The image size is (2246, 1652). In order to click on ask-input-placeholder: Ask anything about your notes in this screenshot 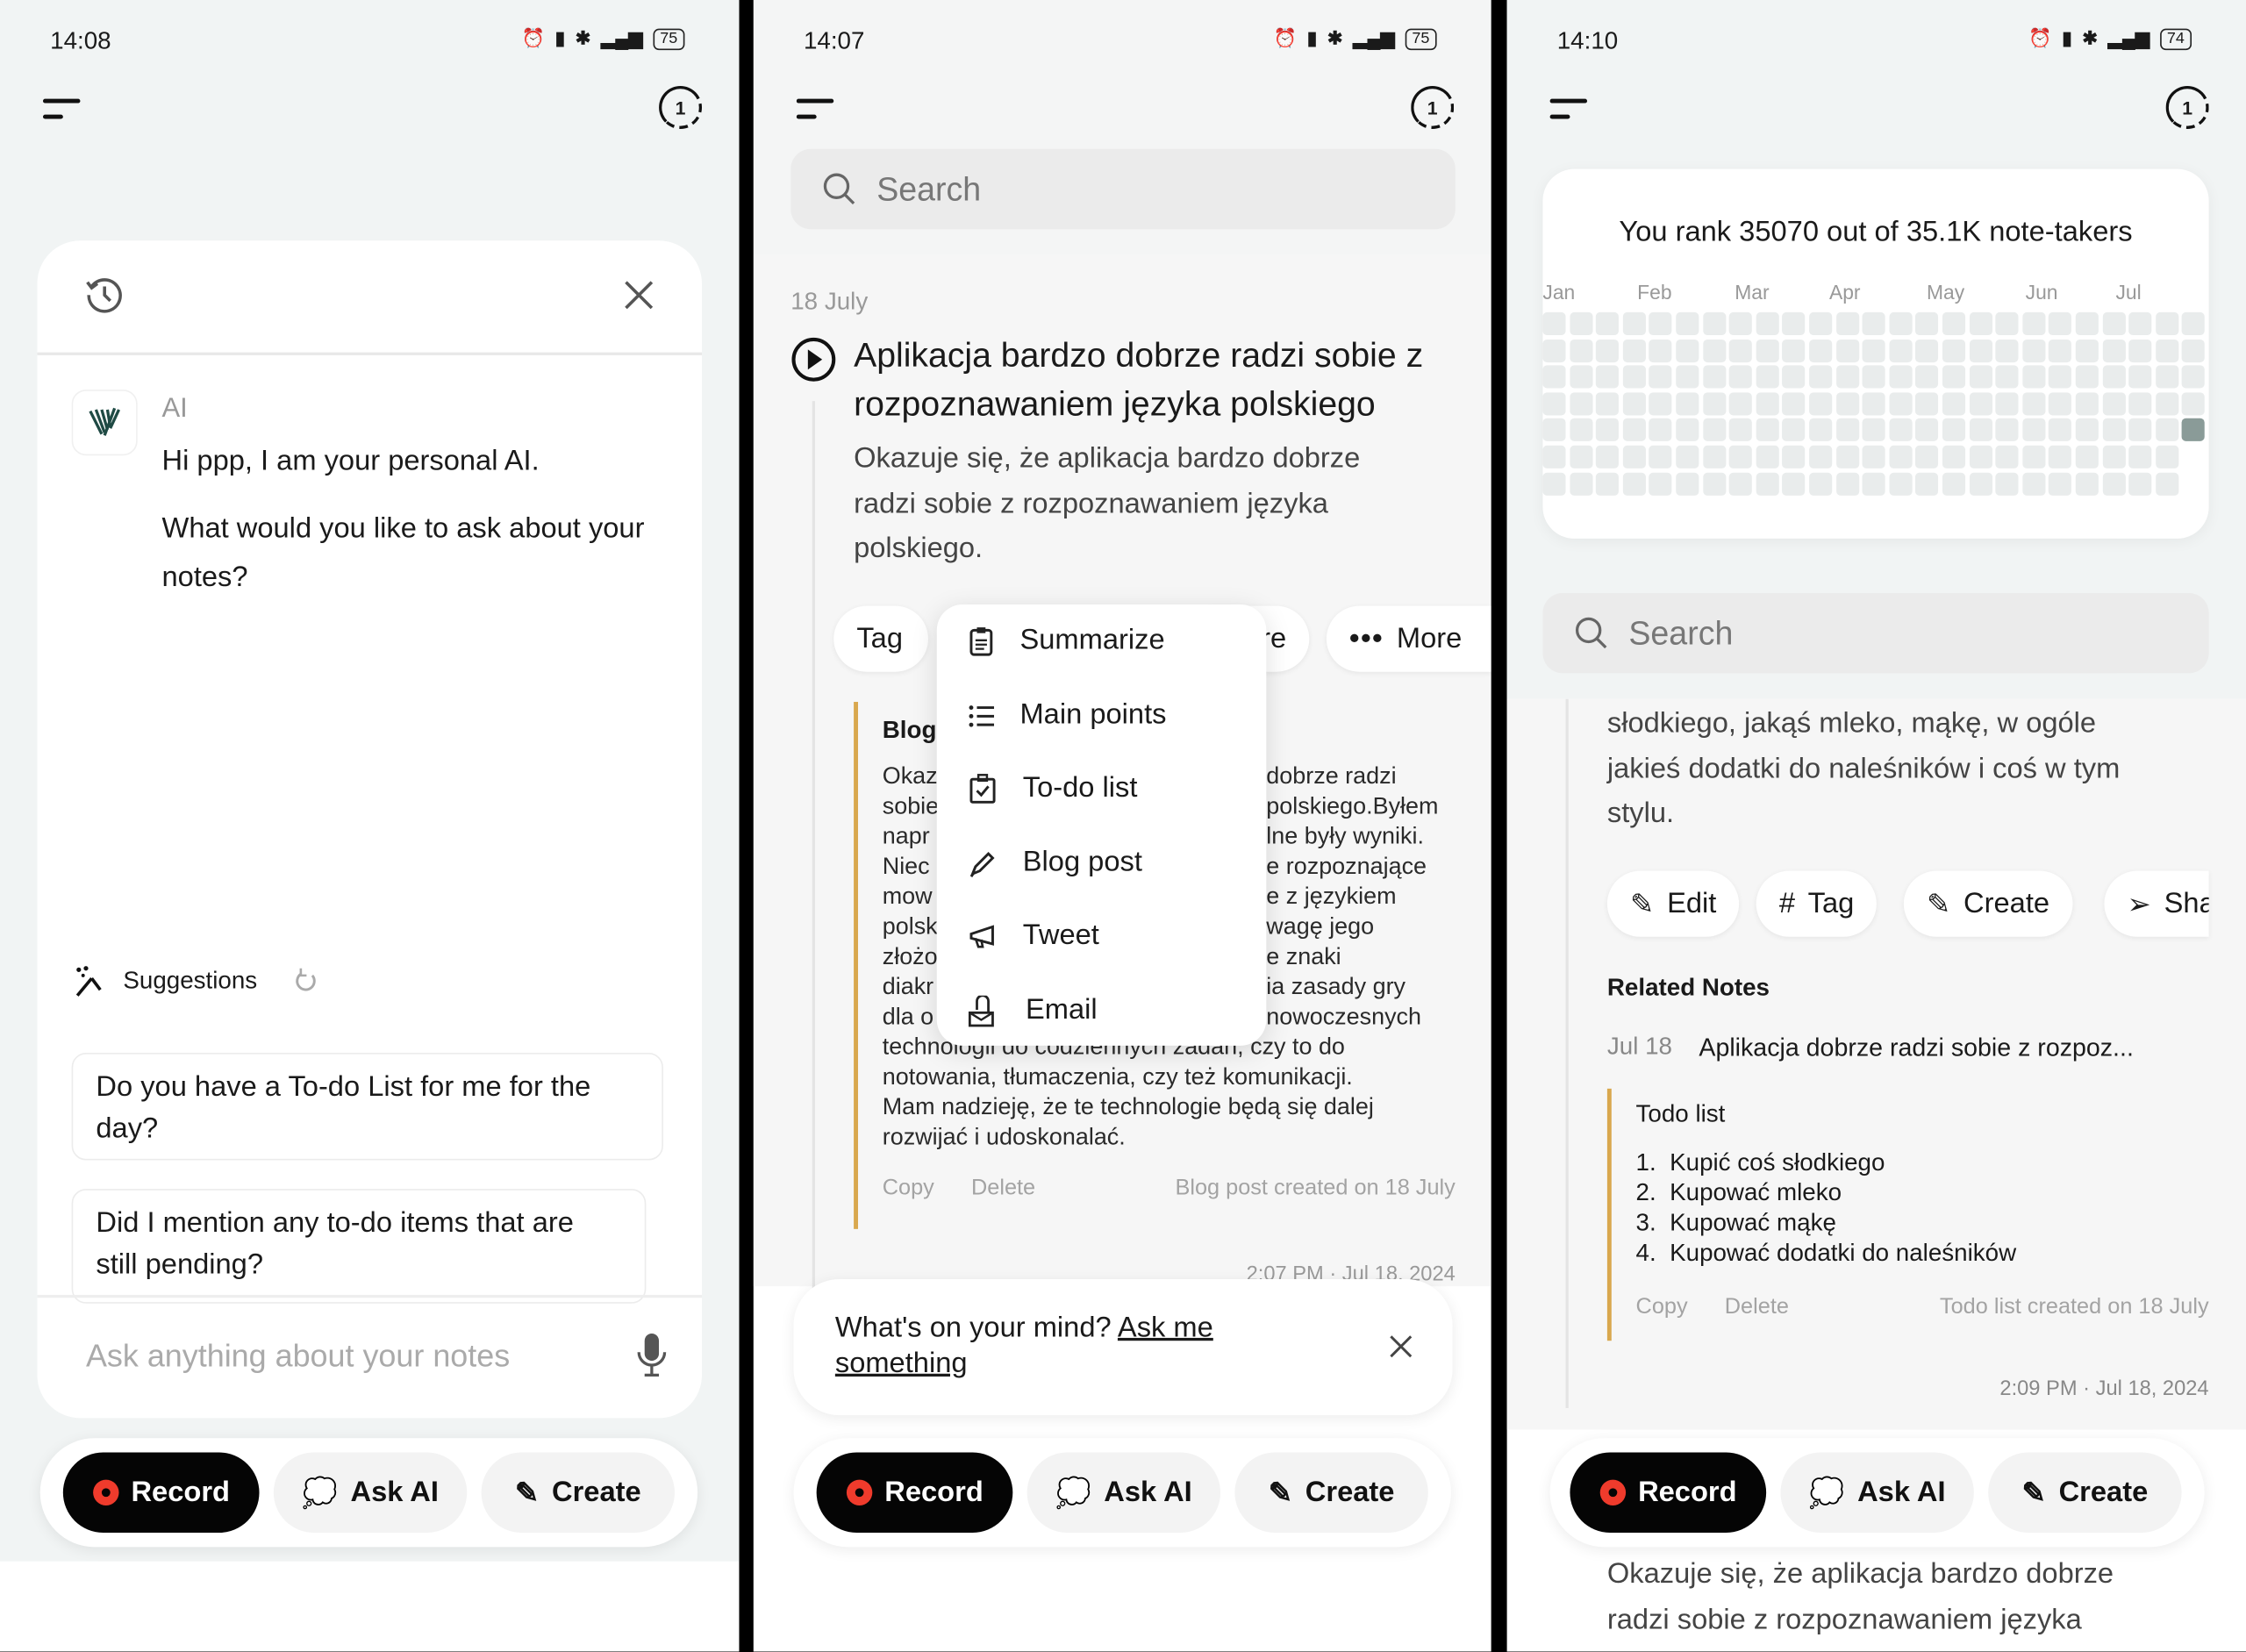, I will do `click(298, 1356)`.